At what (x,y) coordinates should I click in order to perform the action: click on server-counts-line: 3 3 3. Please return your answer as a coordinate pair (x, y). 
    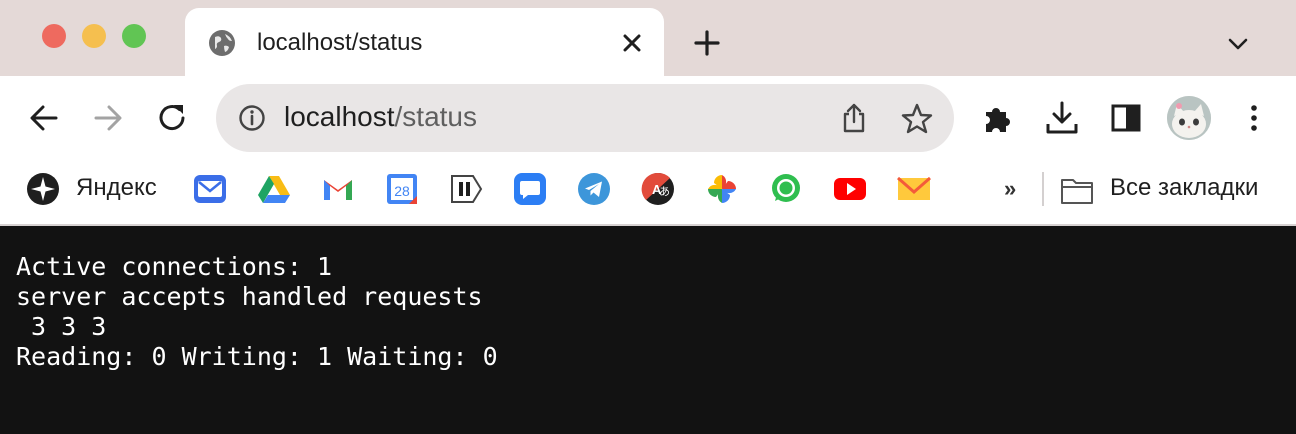
    Looking at the image, I should click on (61, 326).